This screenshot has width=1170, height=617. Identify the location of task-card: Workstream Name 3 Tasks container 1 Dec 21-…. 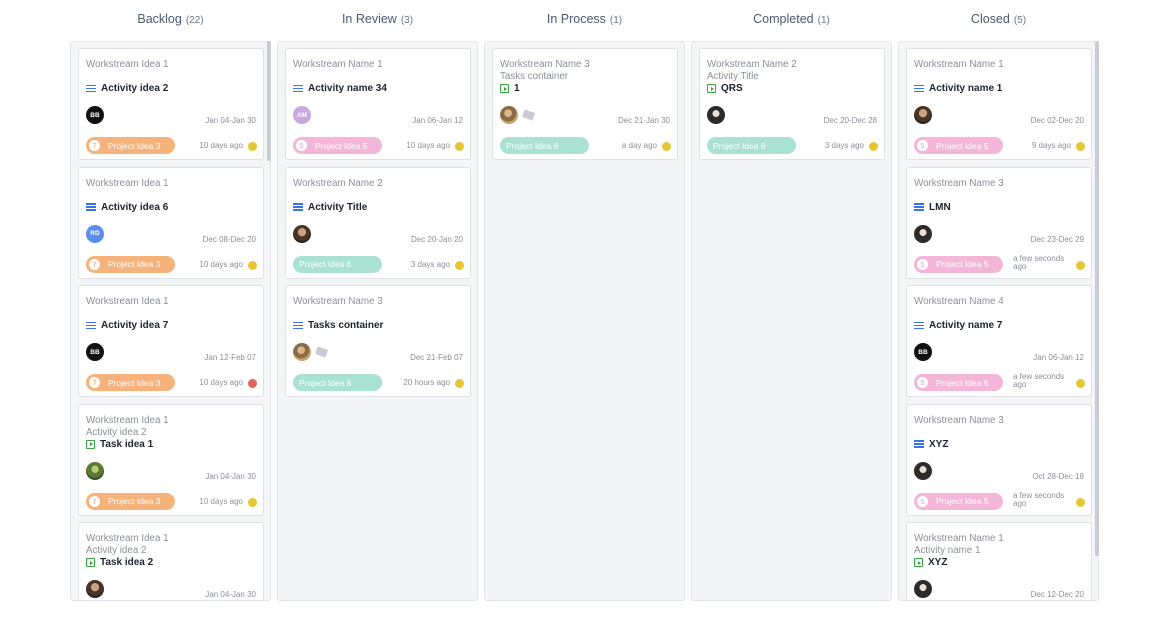
(585, 104).